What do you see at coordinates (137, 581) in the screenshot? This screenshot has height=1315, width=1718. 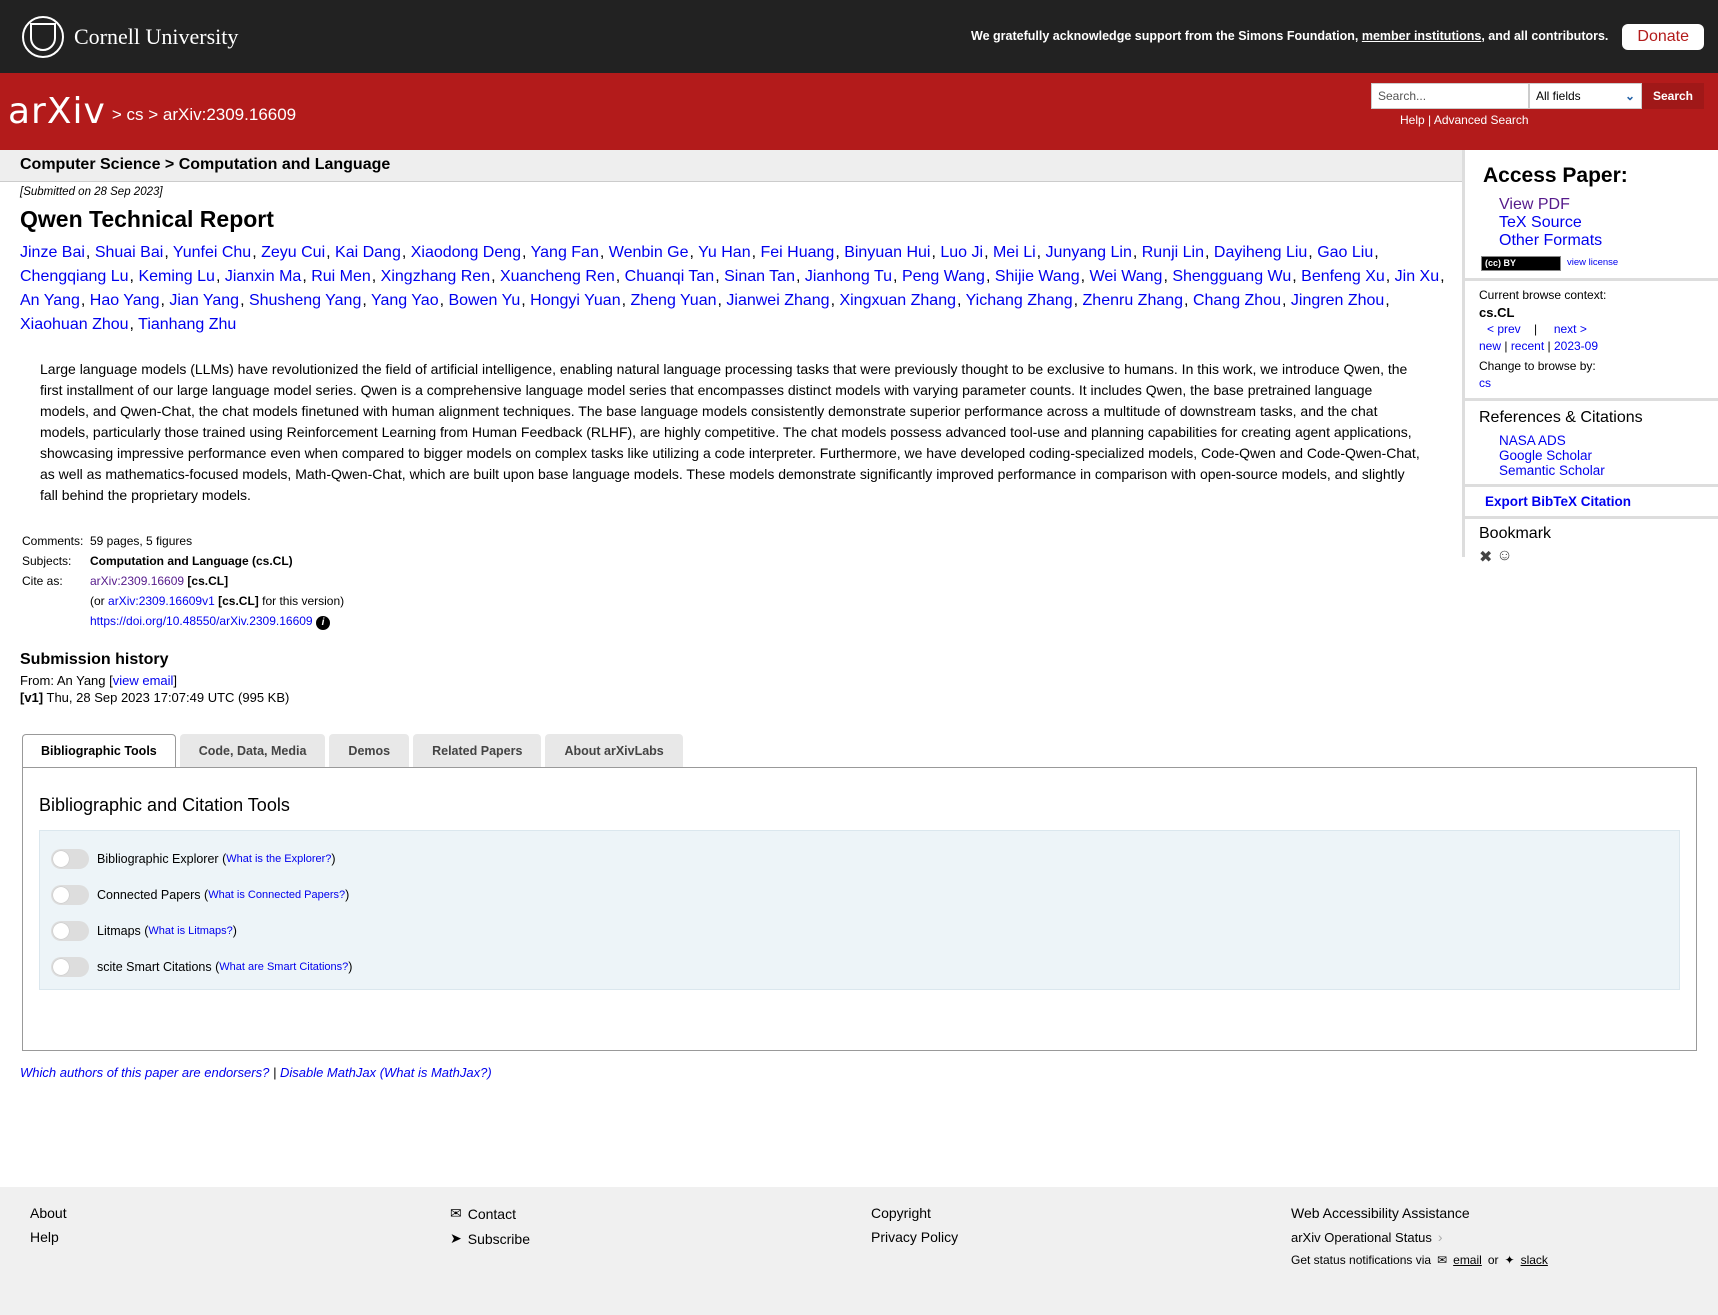 I see `cite-link: arXiv:2309.16609` at bounding box center [137, 581].